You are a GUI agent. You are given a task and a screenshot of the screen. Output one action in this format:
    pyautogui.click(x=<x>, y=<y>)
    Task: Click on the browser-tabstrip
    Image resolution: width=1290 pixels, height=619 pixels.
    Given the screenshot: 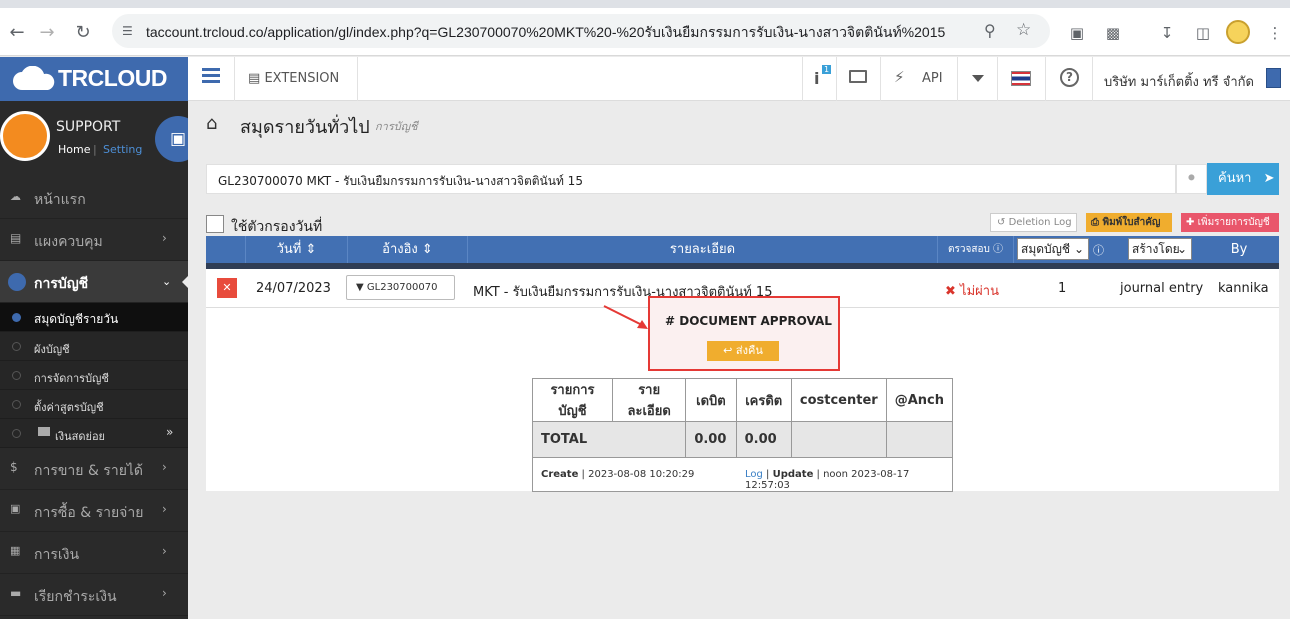 What is the action you would take?
    pyautogui.click(x=645, y=4)
    